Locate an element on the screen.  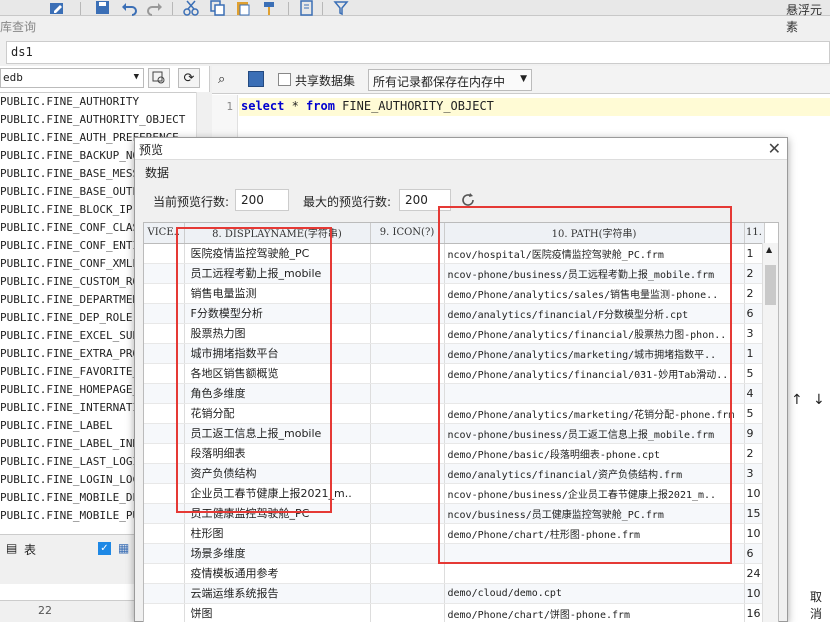
displayname-cell: 员工远程考勤上报_mobile is located at coordinates (277, 273).